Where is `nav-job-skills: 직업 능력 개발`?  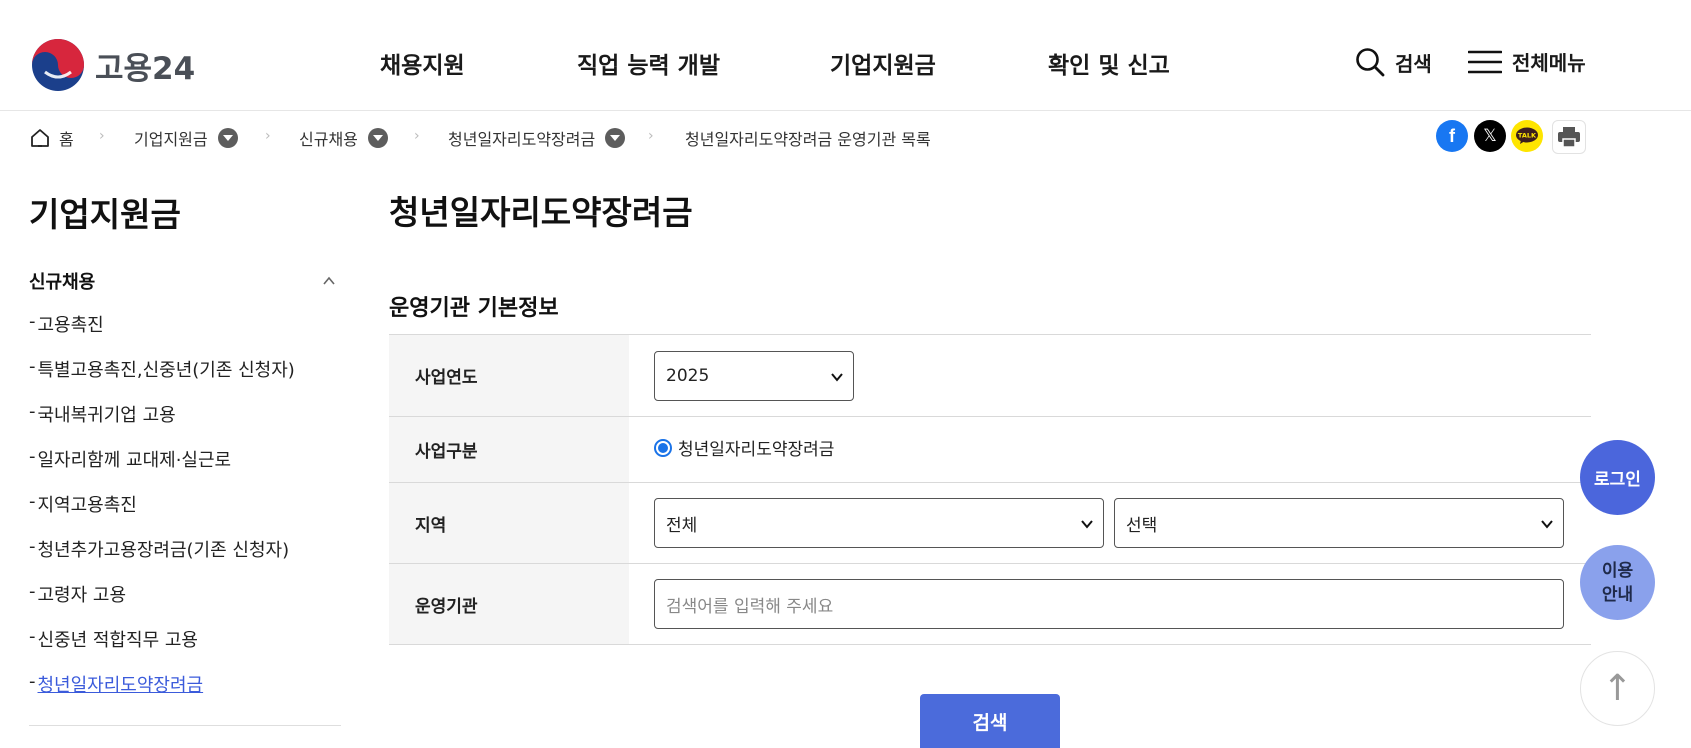
nav-job-skills: 직업 능력 개발 is located at coordinates (648, 63).